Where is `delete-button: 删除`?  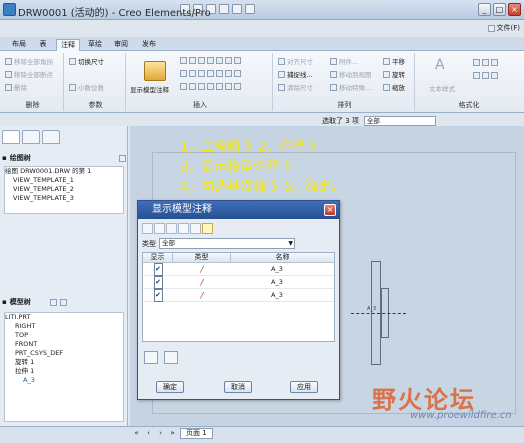 delete-button: 删除 is located at coordinates (16, 87).